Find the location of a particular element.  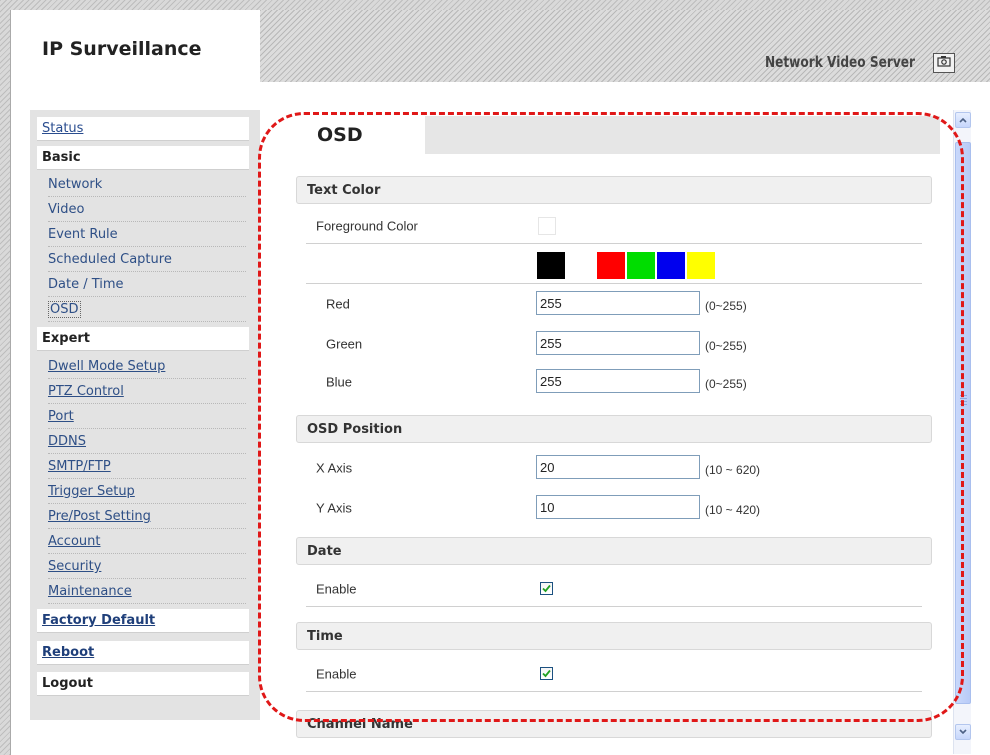

sidebar-factory-default: Factory Default is located at coordinates (143, 621).